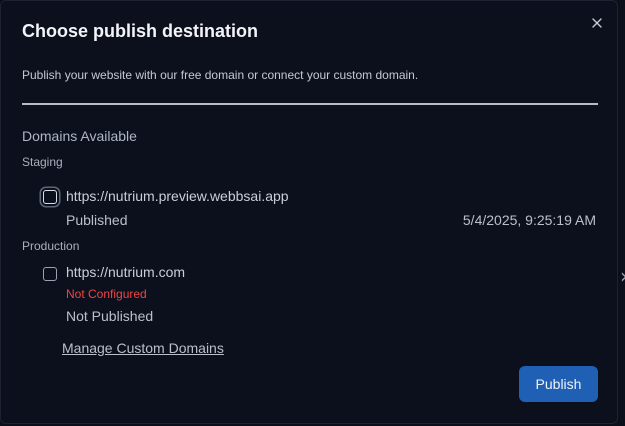  I want to click on staging-status: Published, so click(97, 220).